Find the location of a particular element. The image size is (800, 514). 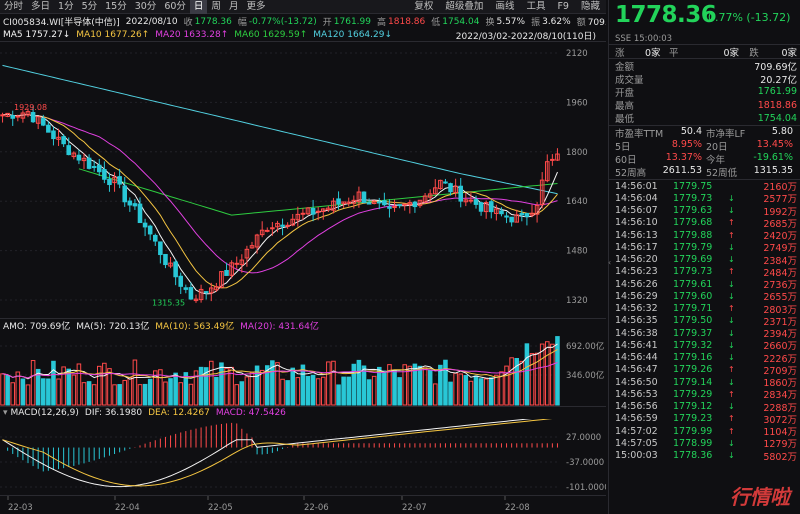

tick-price: 1779.12 is located at coordinates (693, 407).